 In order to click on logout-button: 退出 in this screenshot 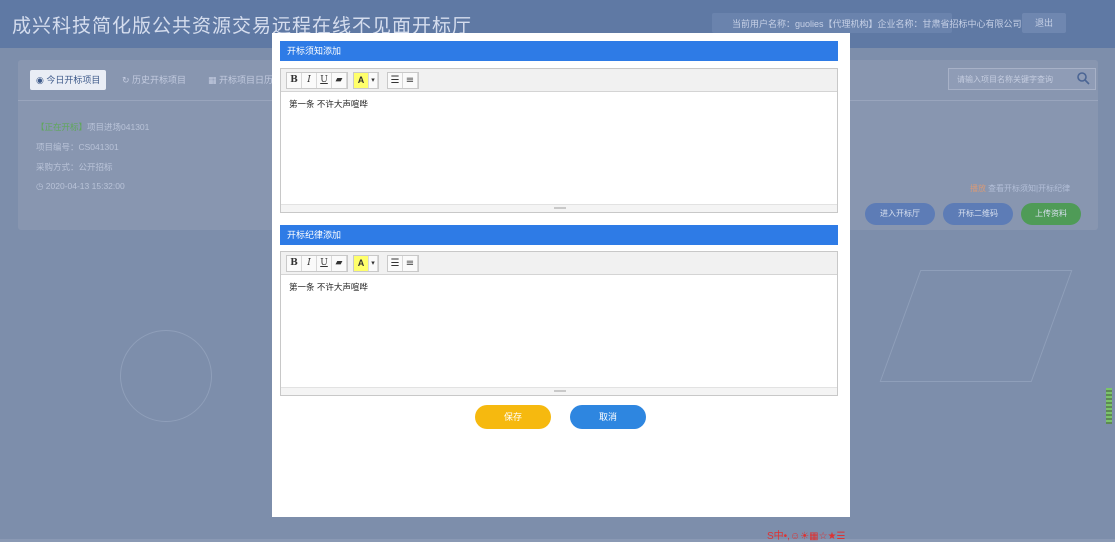, I will do `click(1044, 23)`.